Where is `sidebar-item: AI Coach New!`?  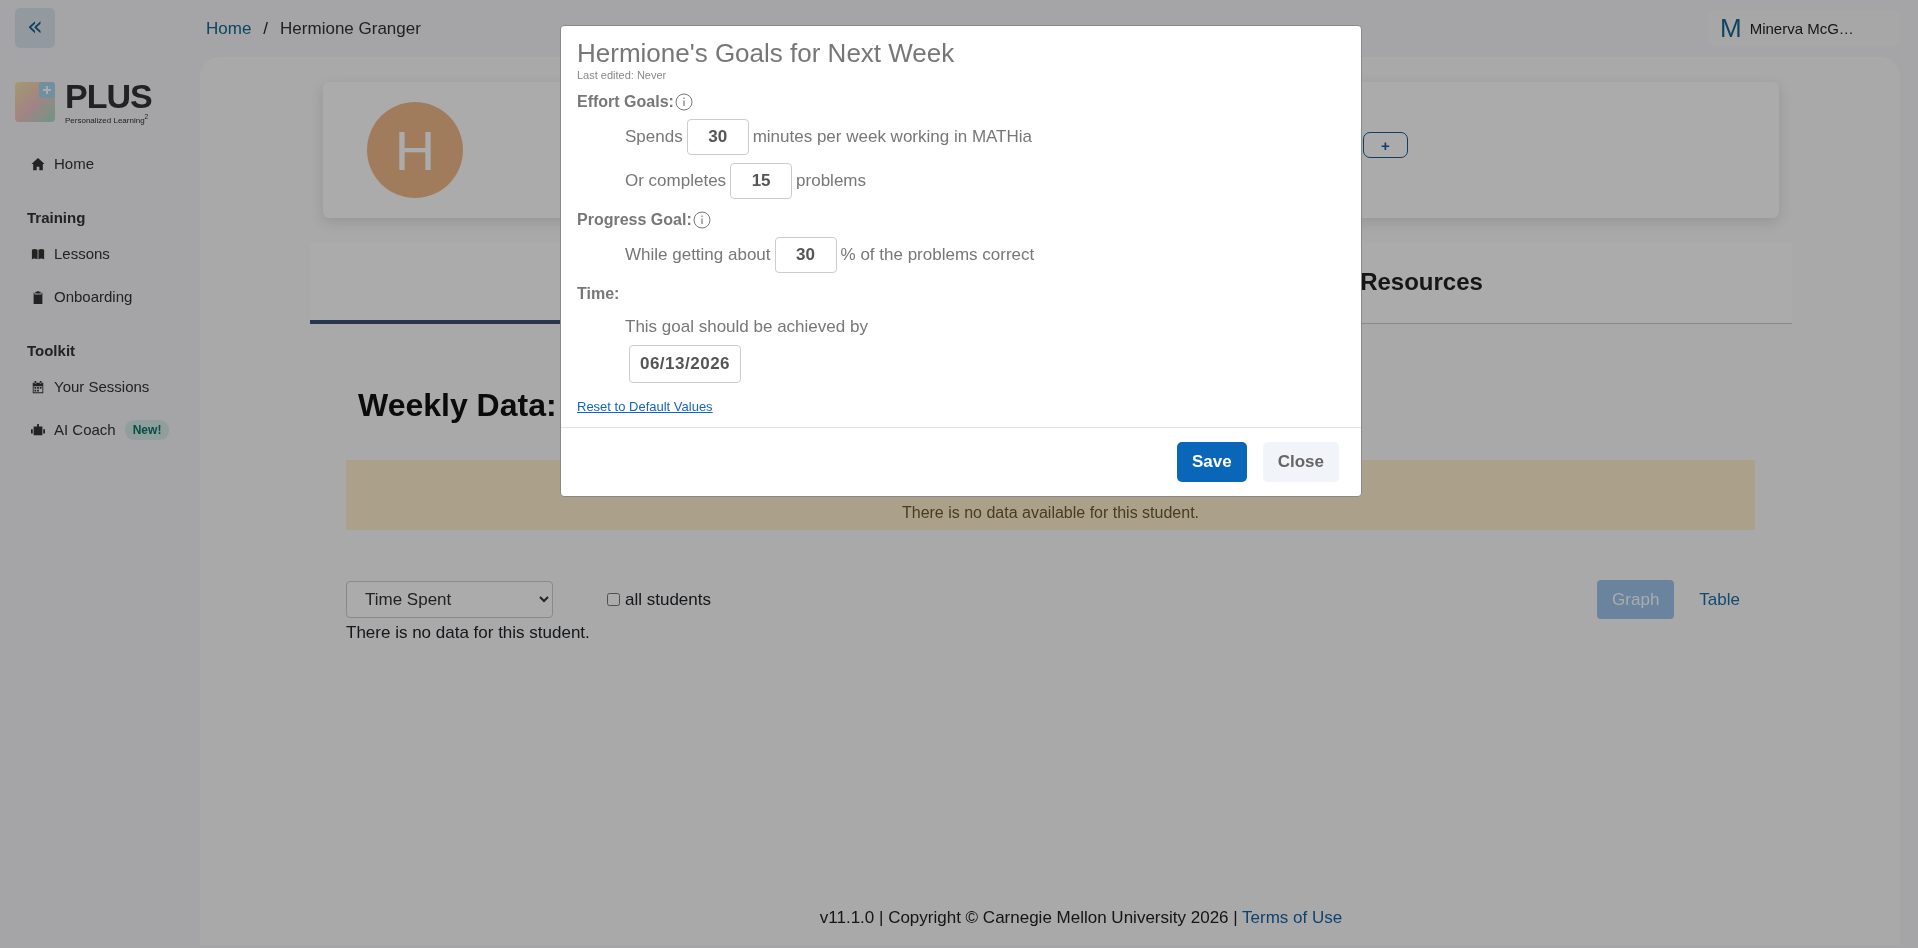 sidebar-item: AI Coach New! is located at coordinates (107, 429).